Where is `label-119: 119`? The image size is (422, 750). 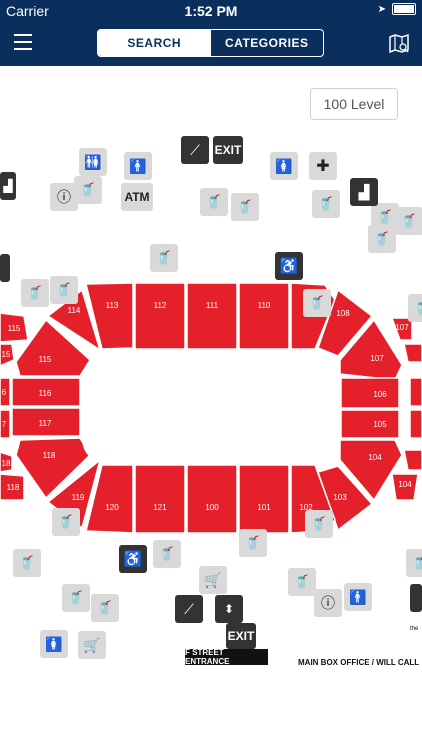
label-119: 119 is located at coordinates (78, 497).